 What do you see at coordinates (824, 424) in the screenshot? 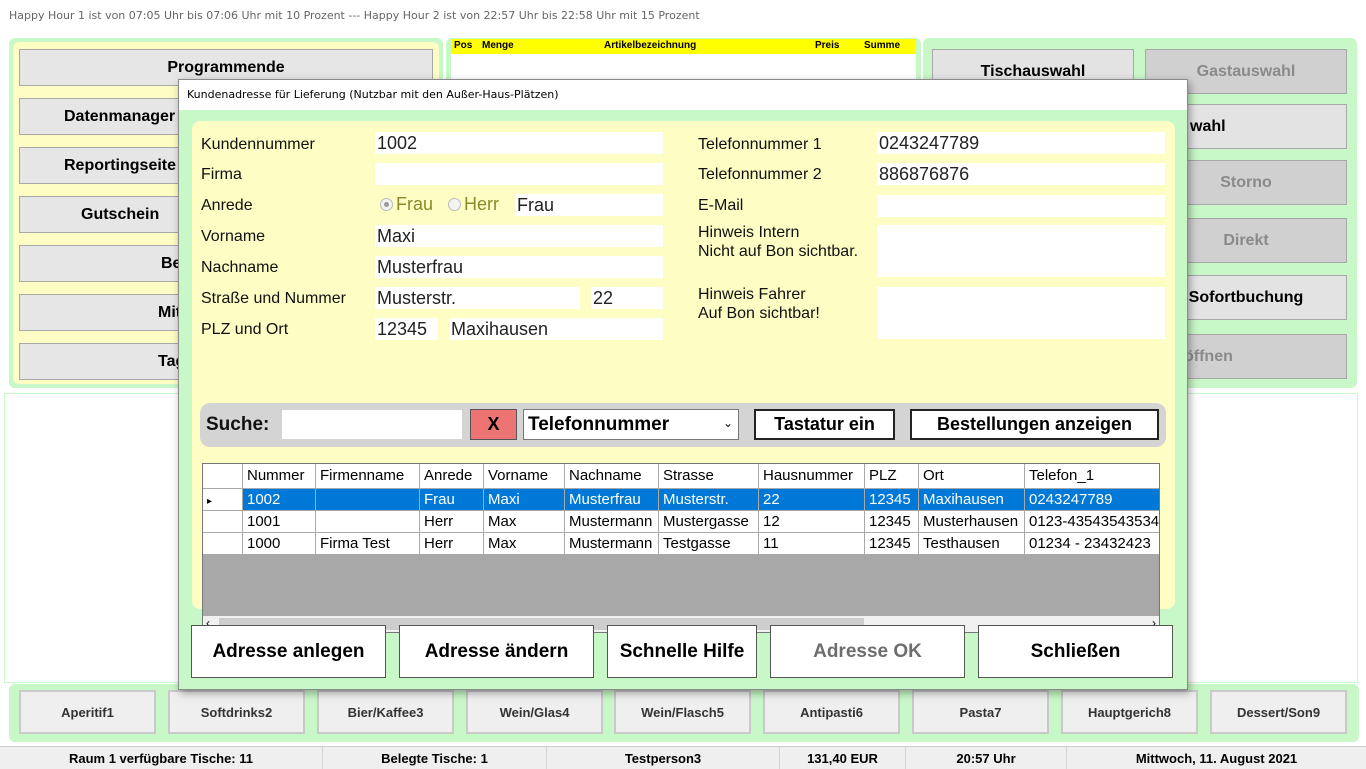
I see `tastatur-button: Tastatur ein` at bounding box center [824, 424].